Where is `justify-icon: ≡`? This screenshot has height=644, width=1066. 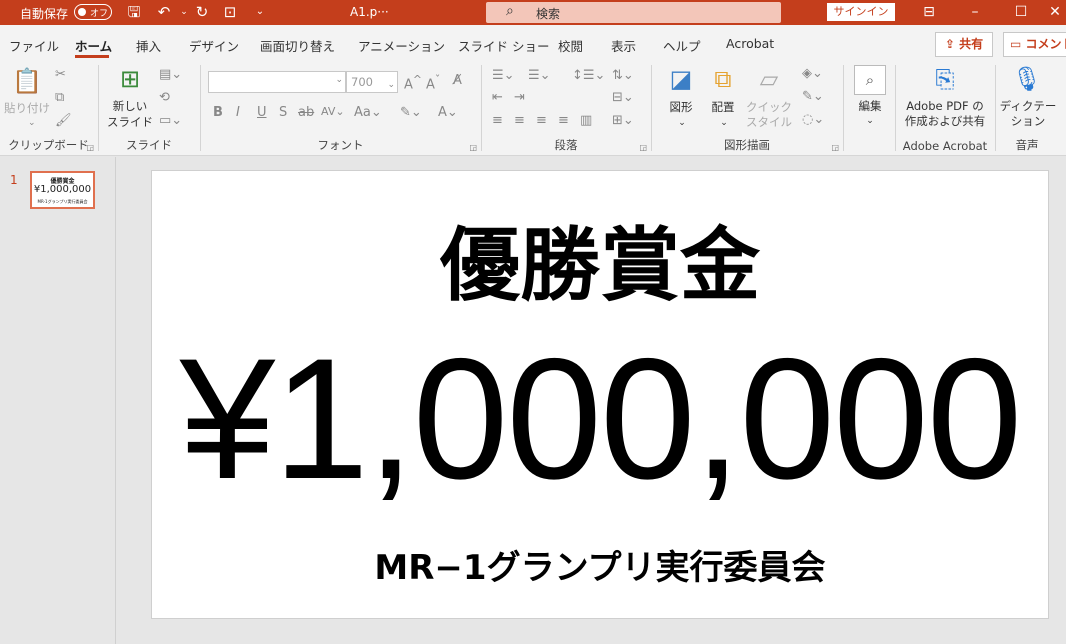 justify-icon: ≡ is located at coordinates (563, 120).